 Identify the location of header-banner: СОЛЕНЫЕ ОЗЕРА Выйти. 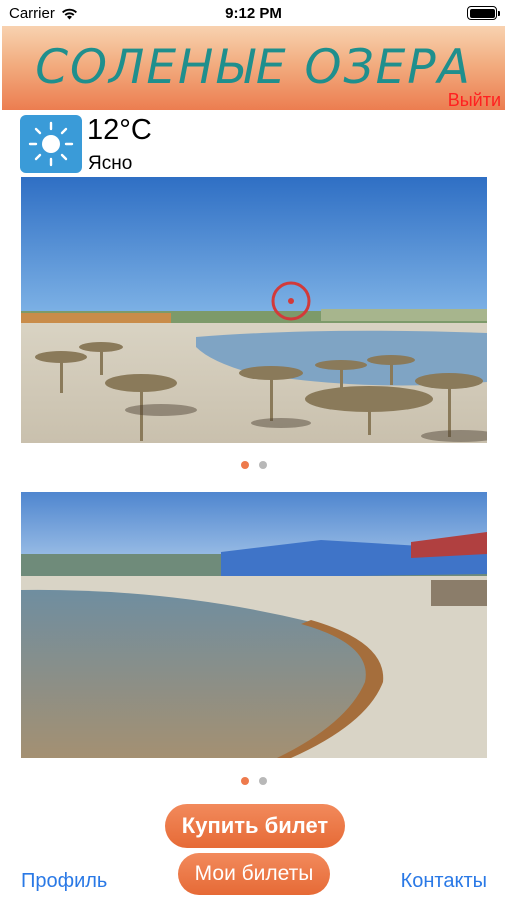
(253, 68).